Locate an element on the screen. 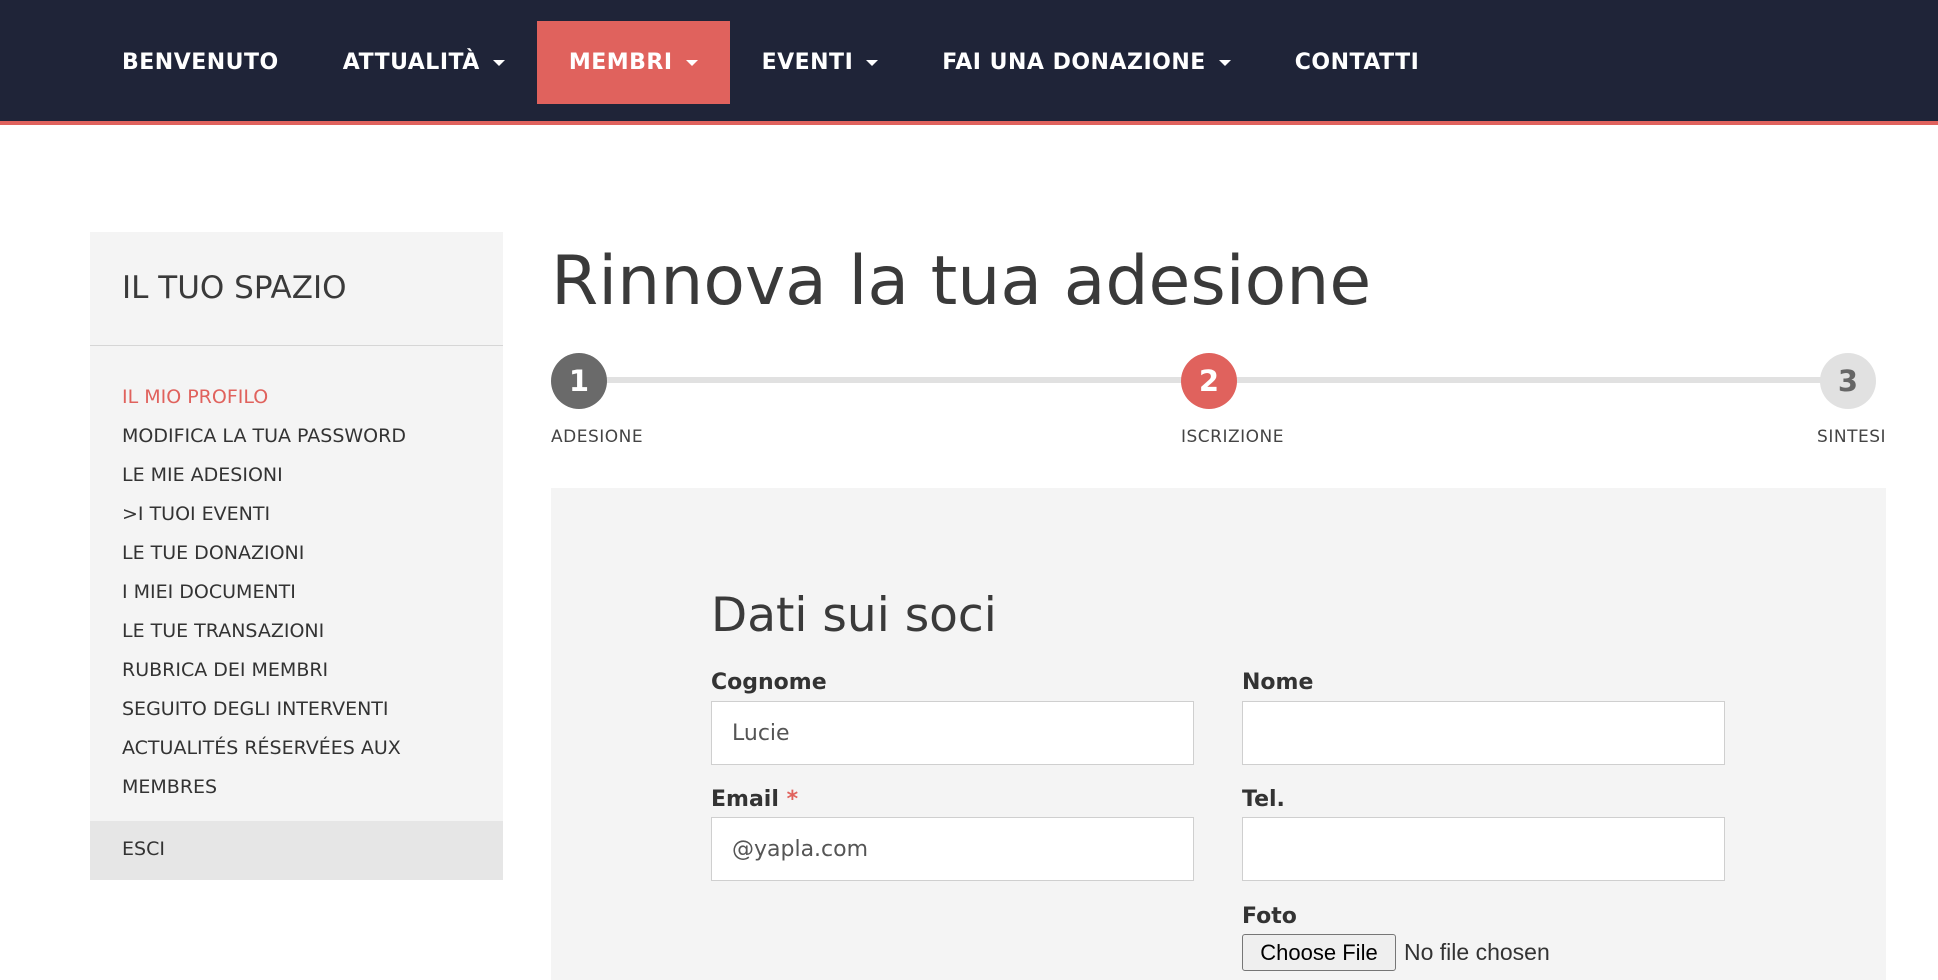  photo-file-picker: Choose File No file chosen is located at coordinates (1396, 952).